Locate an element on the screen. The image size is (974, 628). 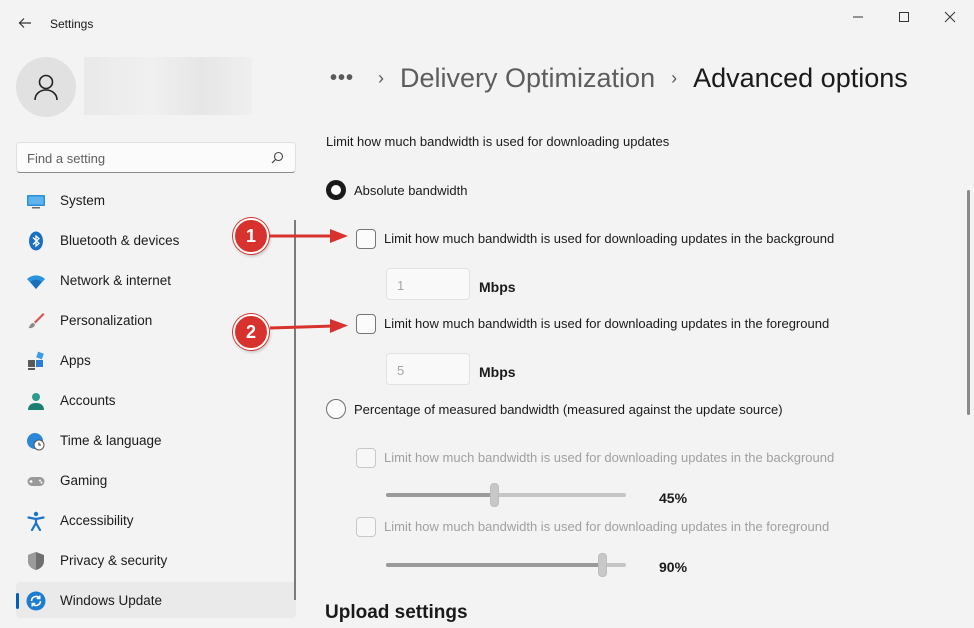
background-mbps-value: 1 is located at coordinates (401, 285).